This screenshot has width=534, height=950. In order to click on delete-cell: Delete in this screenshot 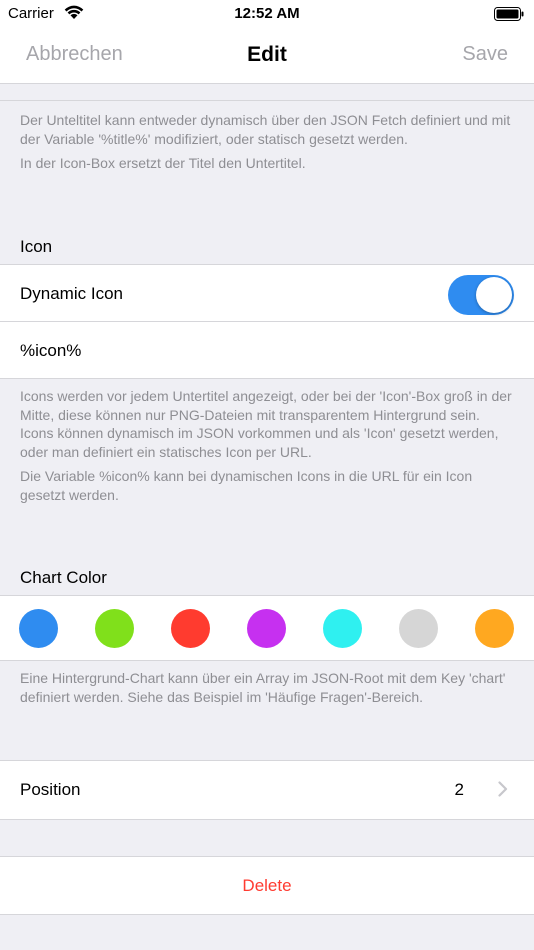, I will do `click(267, 885)`.